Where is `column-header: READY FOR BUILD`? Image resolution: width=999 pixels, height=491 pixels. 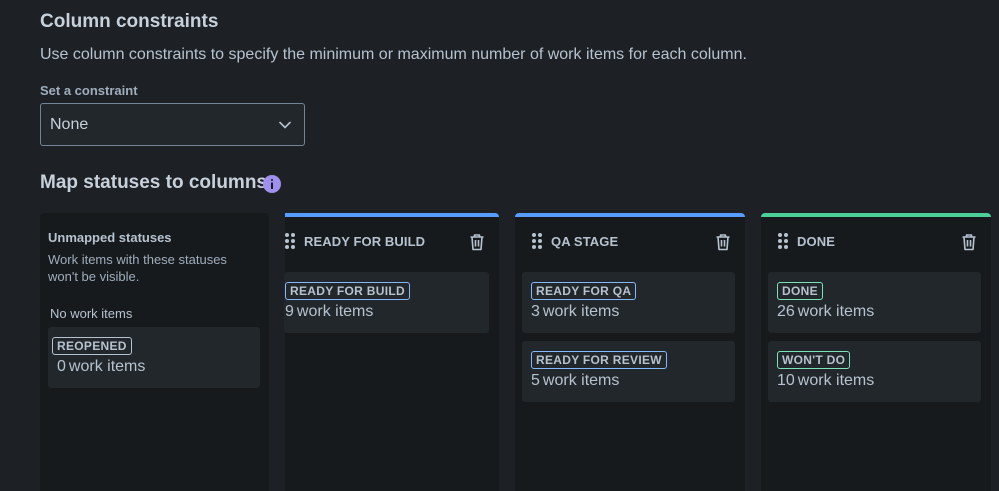 column-header: READY FOR BUILD is located at coordinates (392, 241).